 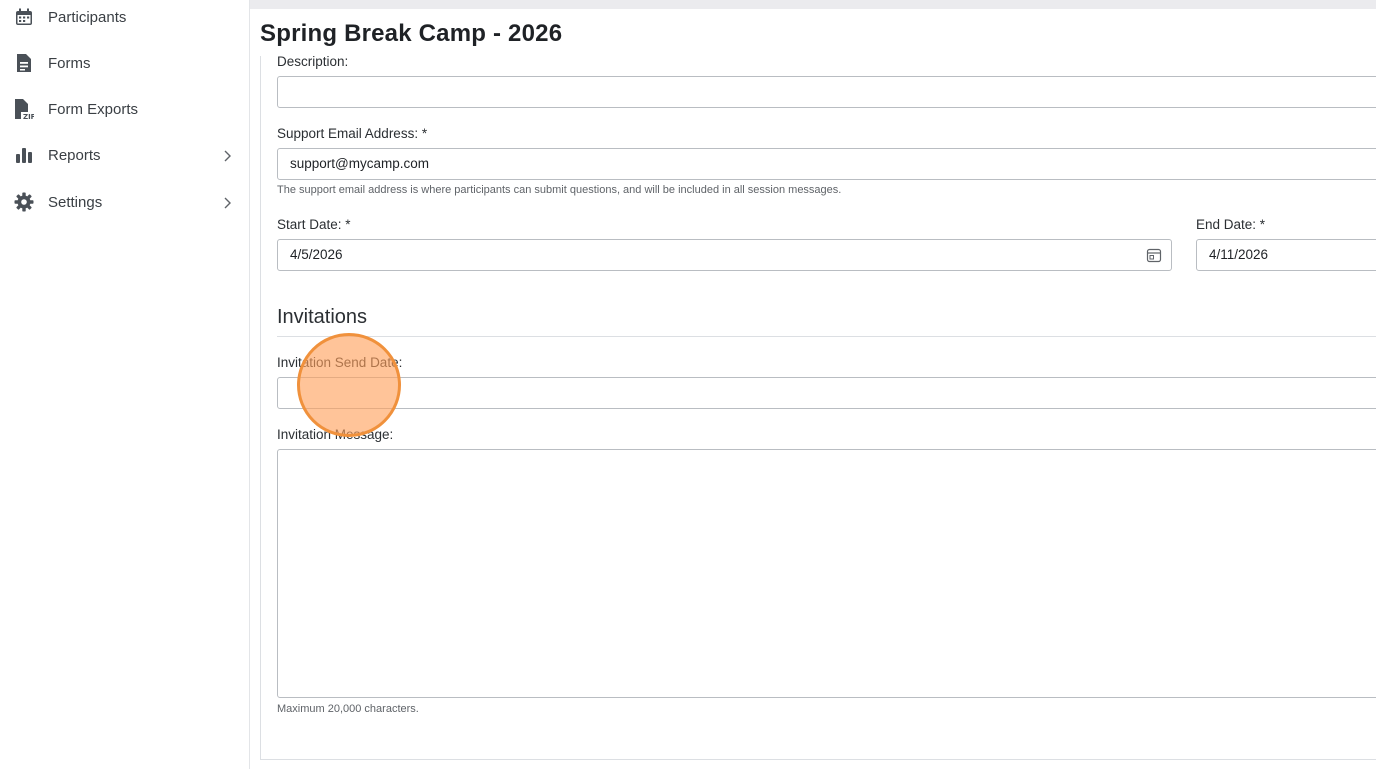 What do you see at coordinates (314, 224) in the screenshot?
I see `start-date-label: Start Date: *` at bounding box center [314, 224].